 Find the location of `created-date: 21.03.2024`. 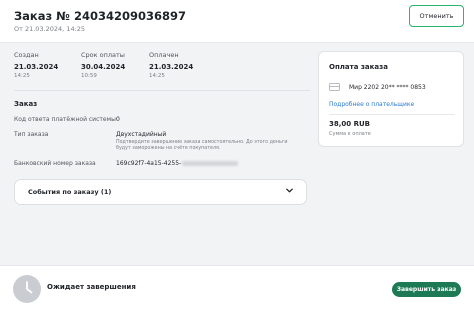

created-date: 21.03.2024 is located at coordinates (36, 67).